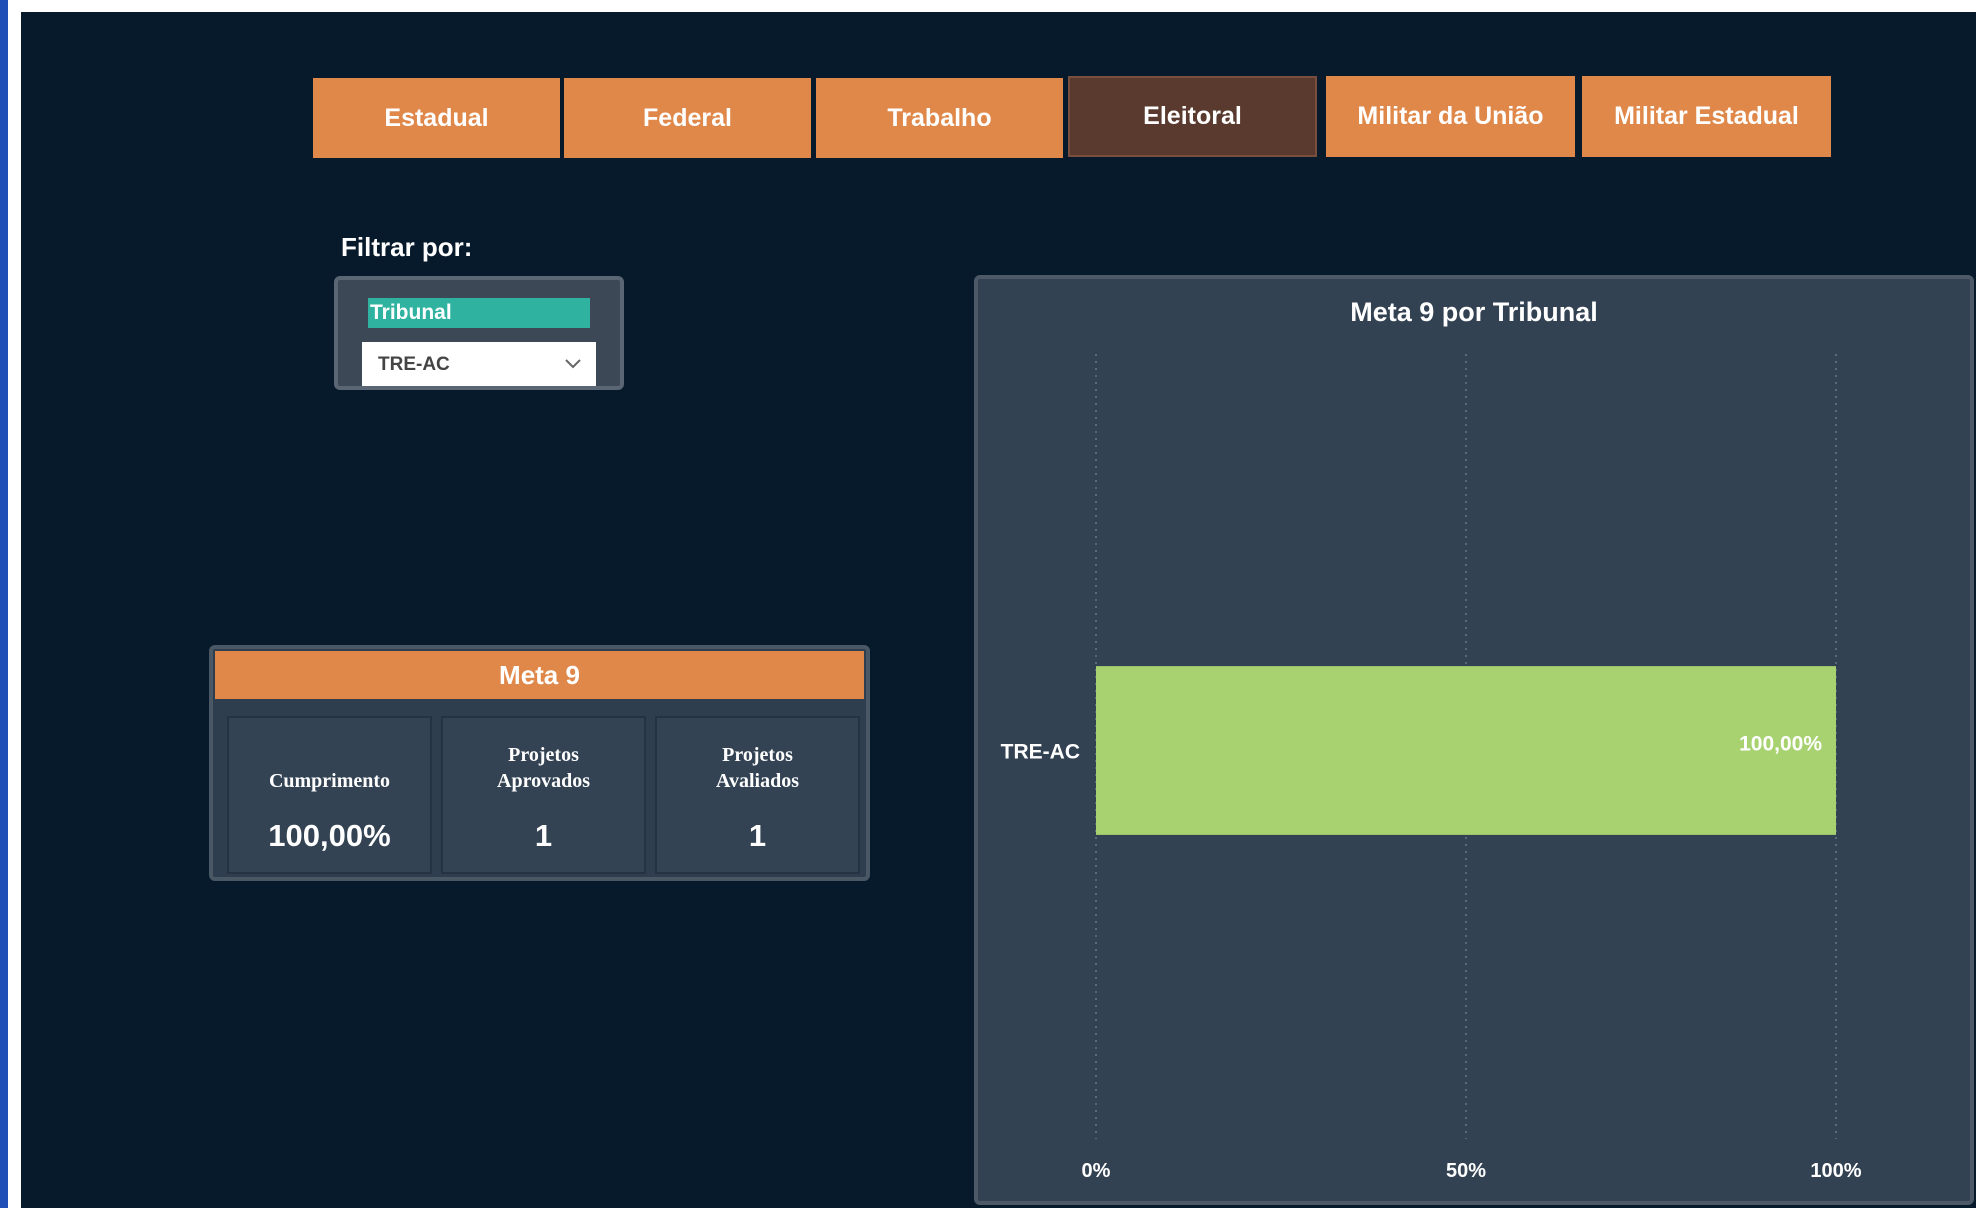 The height and width of the screenshot is (1208, 1976). I want to click on dropdown-selected-value: TRE-AC, so click(414, 364).